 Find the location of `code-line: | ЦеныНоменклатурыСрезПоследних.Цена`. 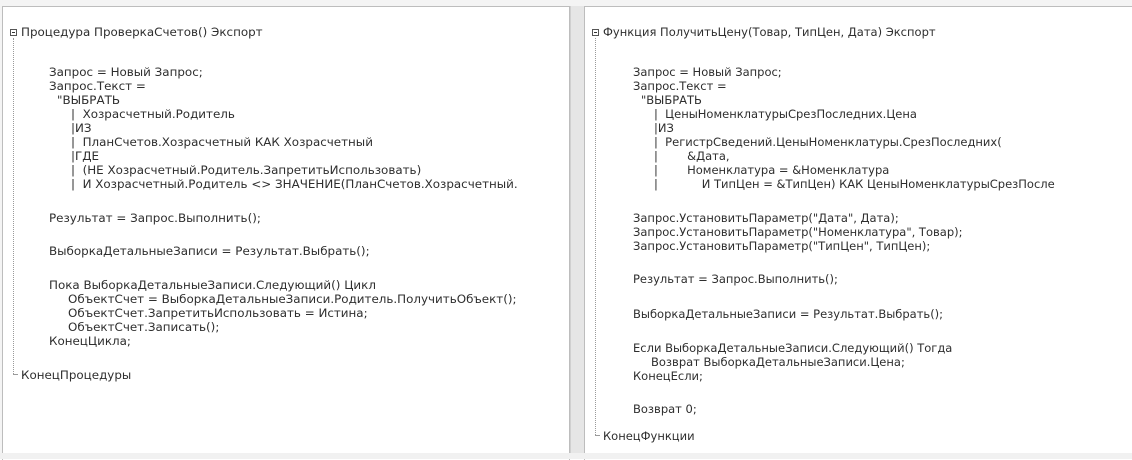

code-line: | ЦеныНоменклатурыСрезПоследних.Цена is located at coordinates (785, 114).